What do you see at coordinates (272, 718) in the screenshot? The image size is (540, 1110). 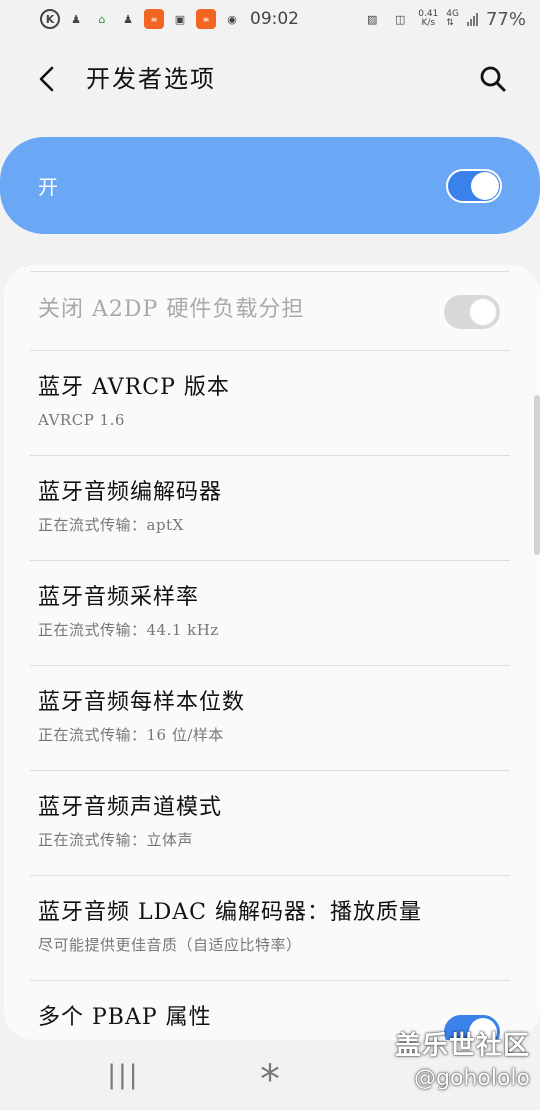 I see `setting-bits-per-sample: 蓝牙音频每样本位数 正在流式传输：16 位/样本` at bounding box center [272, 718].